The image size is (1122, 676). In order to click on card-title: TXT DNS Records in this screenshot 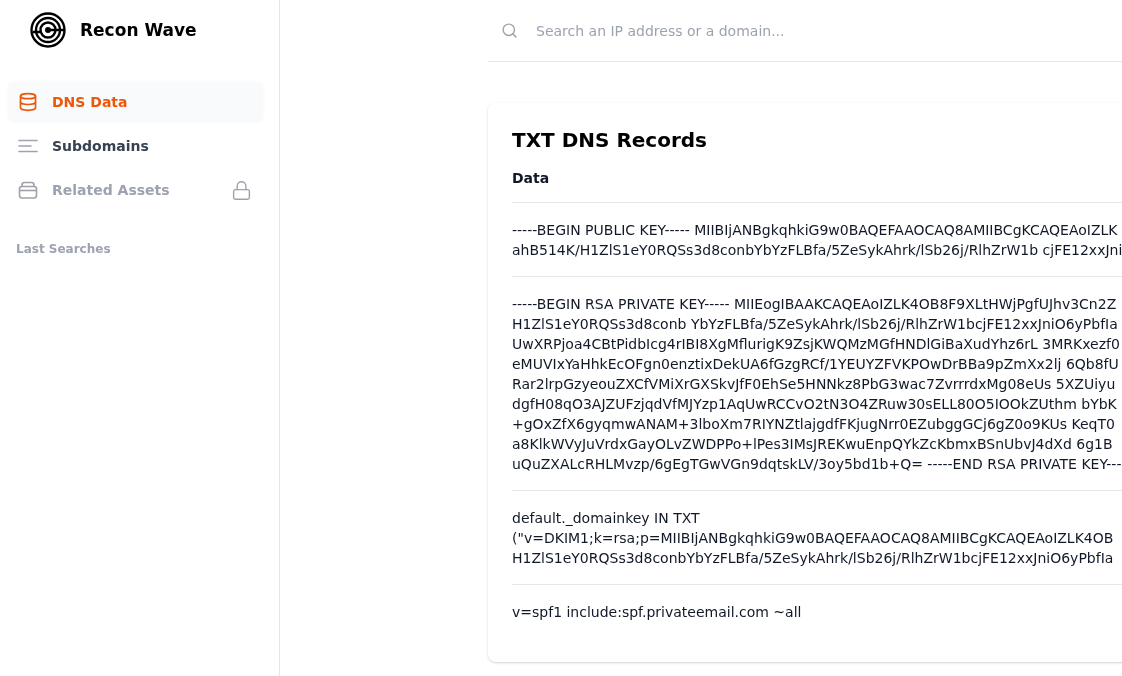, I will do `click(610, 140)`.